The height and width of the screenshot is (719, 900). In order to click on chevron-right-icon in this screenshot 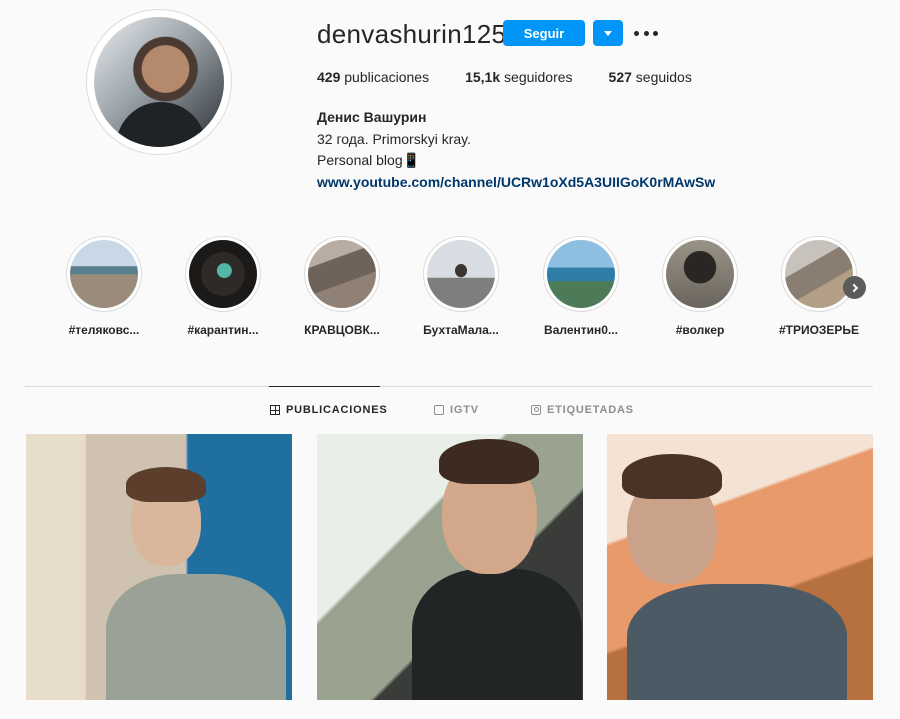, I will do `click(853, 287)`.